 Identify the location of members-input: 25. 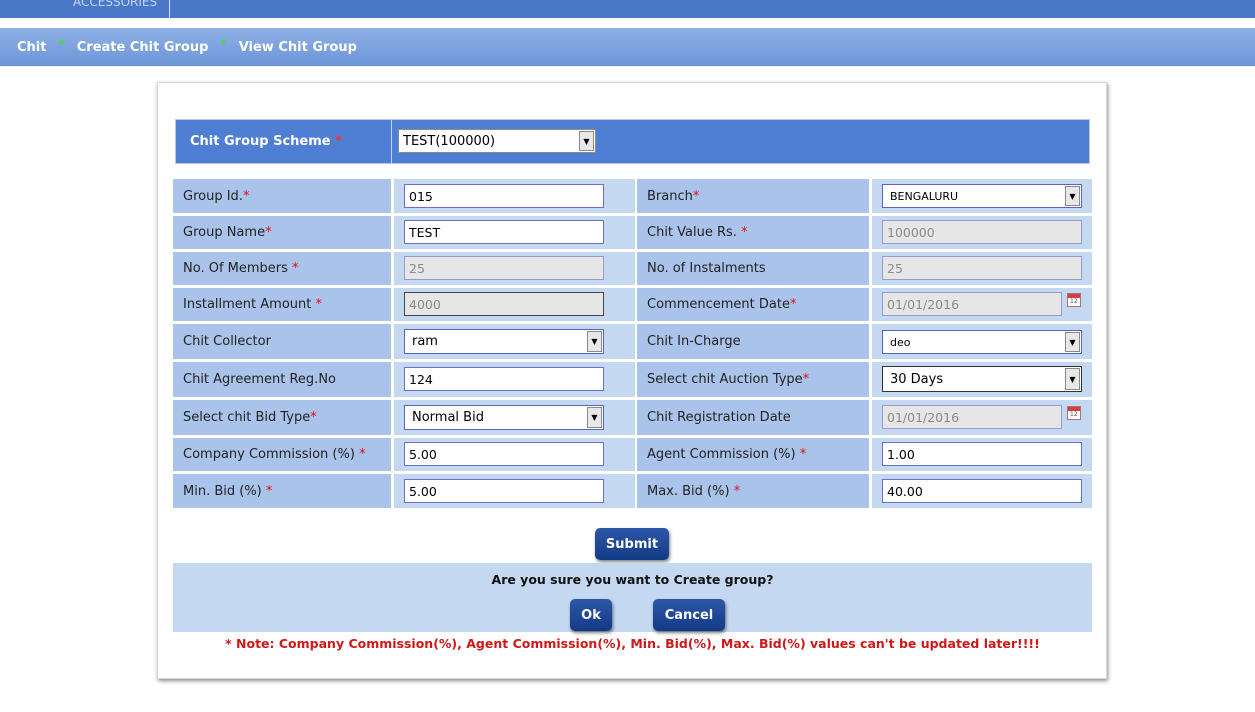
(504, 268).